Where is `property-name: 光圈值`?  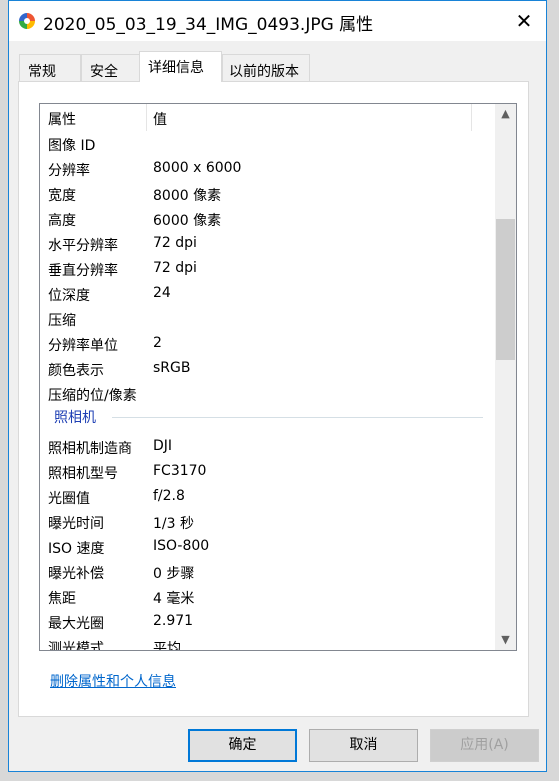 property-name: 光圈值 is located at coordinates (69, 499).